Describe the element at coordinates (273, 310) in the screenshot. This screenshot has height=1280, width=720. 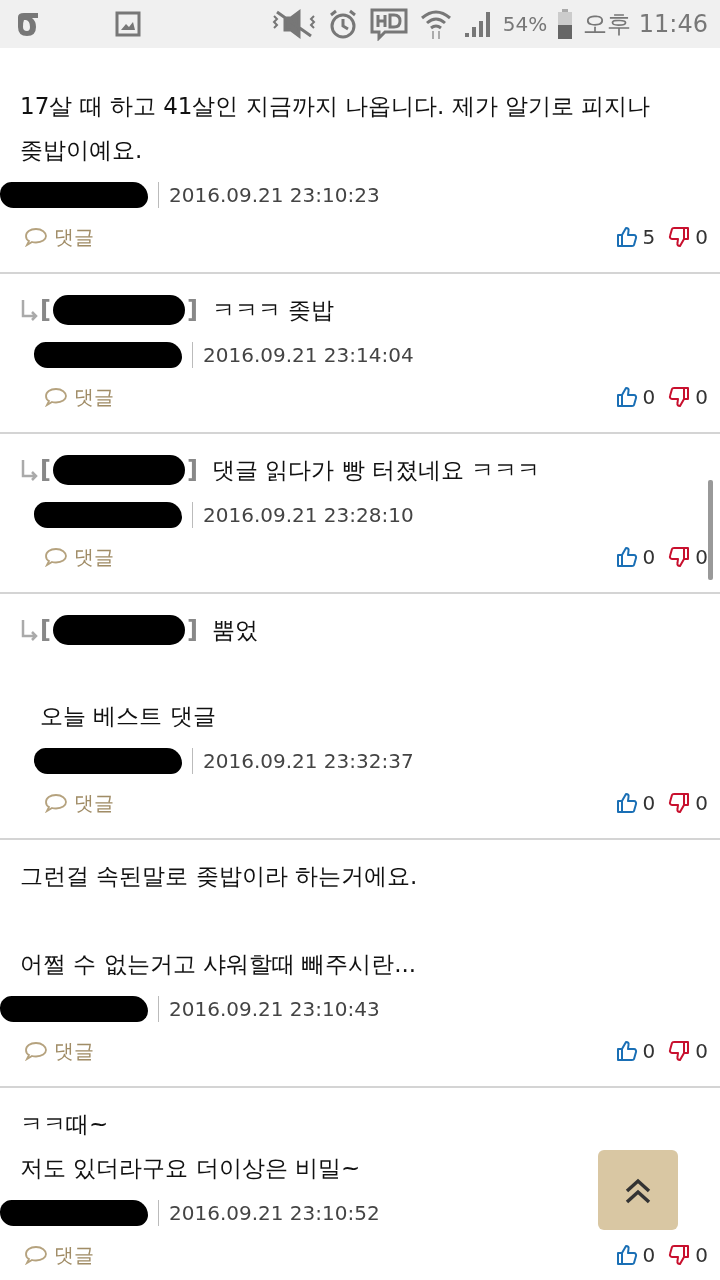
I see `comment-text: ㅋㅋㅋ 좆밥` at that location.